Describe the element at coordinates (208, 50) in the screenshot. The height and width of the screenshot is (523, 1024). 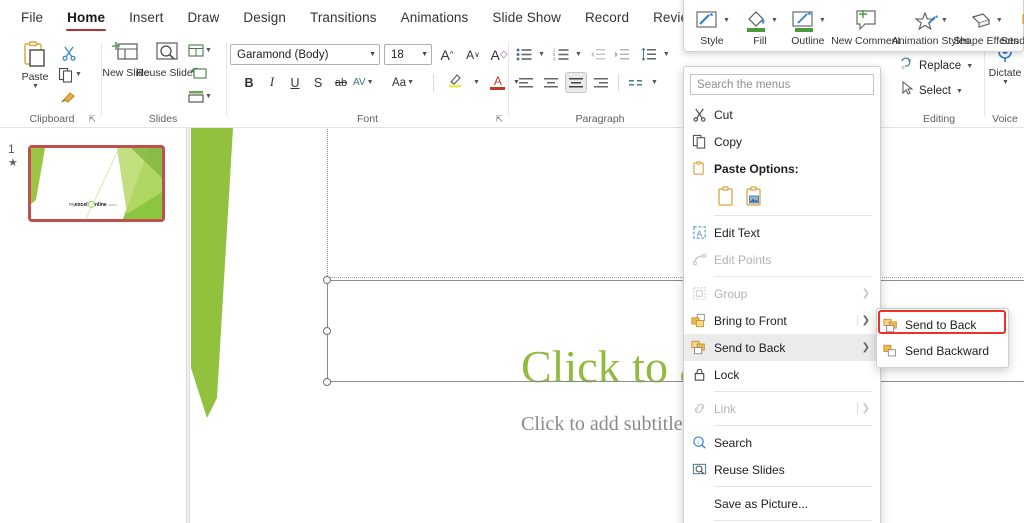
I see `layout-chevron-down-icon: ▼` at that location.